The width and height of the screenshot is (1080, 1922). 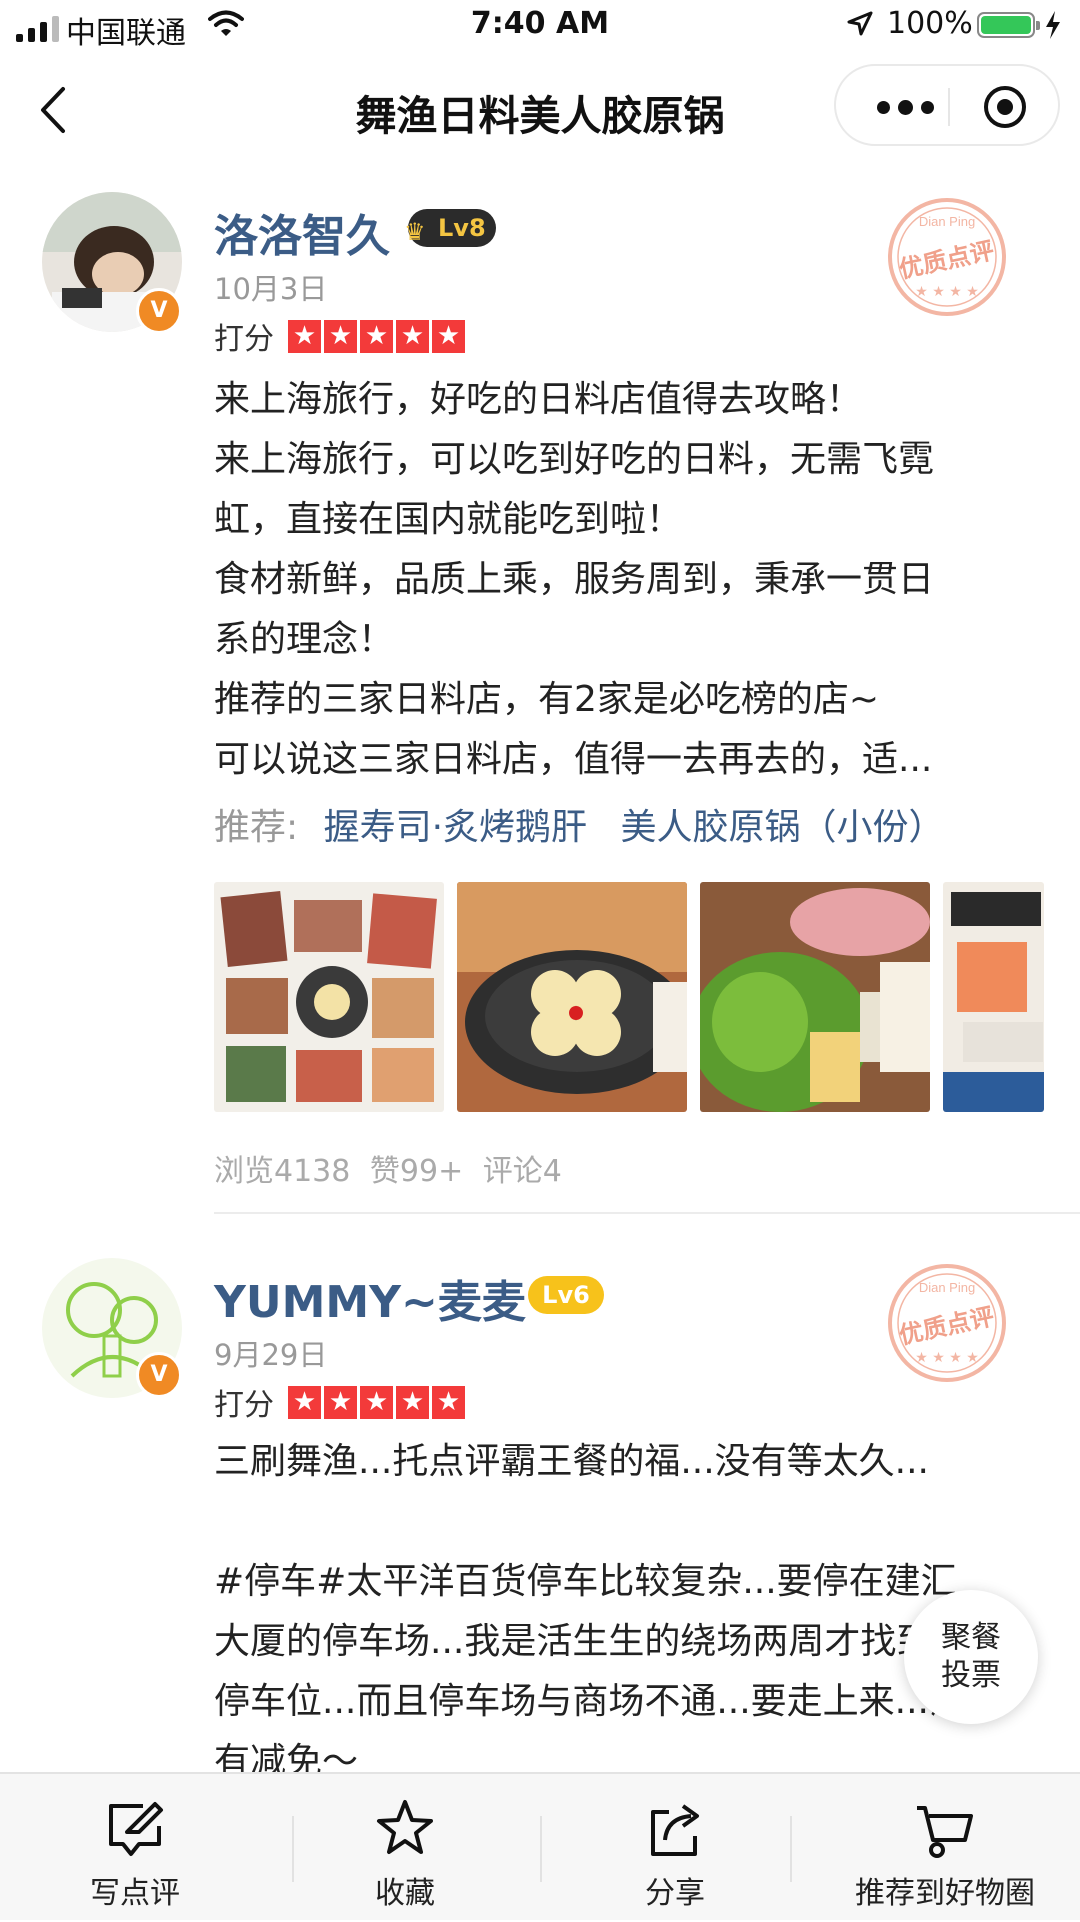 What do you see at coordinates (971, 1657) in the screenshot?
I see `group-vote-button: 聚餐 投票` at bounding box center [971, 1657].